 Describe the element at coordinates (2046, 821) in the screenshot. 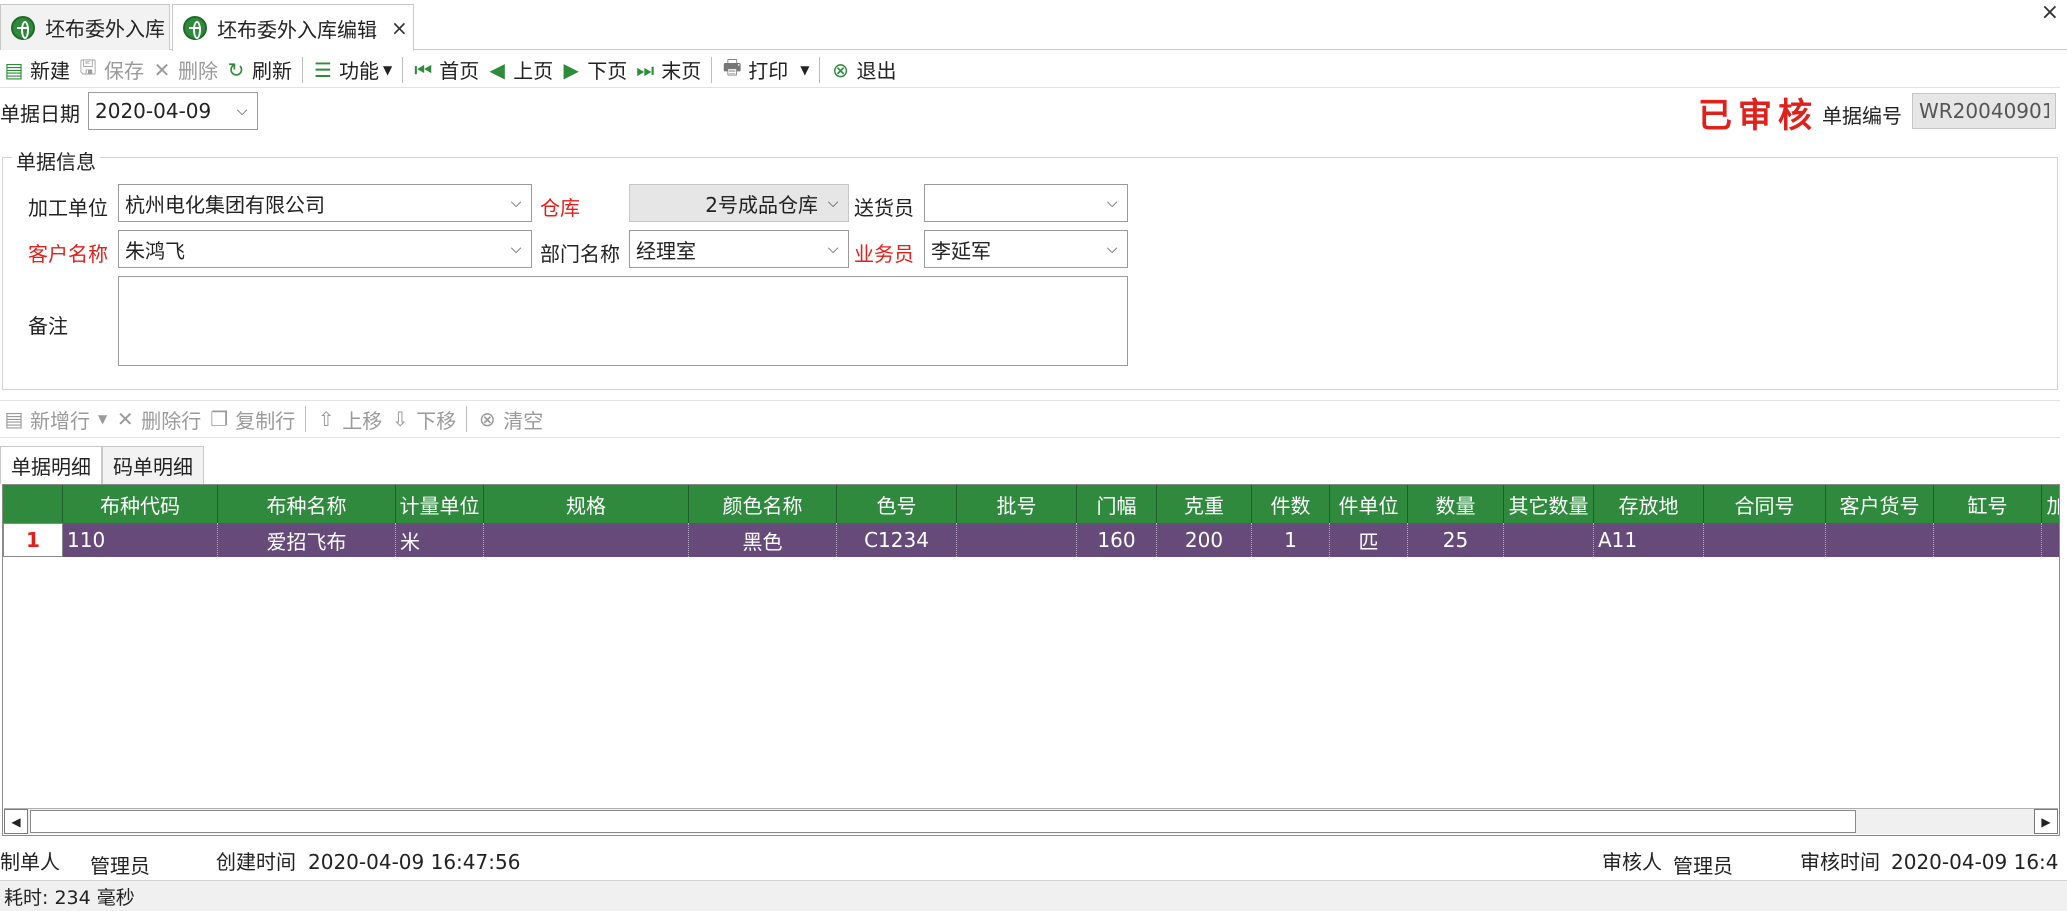

I see `scroll-right-icon: ▶` at that location.